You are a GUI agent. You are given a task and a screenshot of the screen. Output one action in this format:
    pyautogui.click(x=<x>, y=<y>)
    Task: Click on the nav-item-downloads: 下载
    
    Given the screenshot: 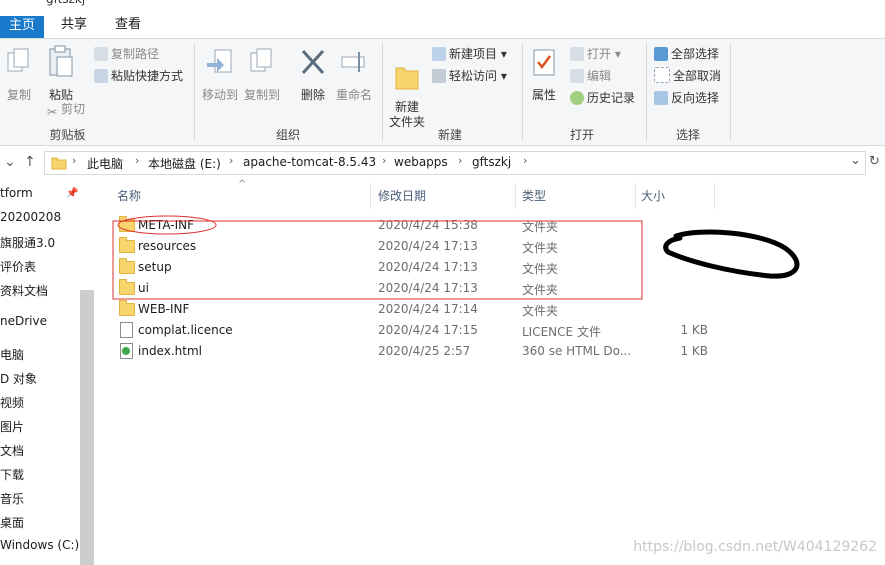 What is the action you would take?
    pyautogui.click(x=12, y=474)
    